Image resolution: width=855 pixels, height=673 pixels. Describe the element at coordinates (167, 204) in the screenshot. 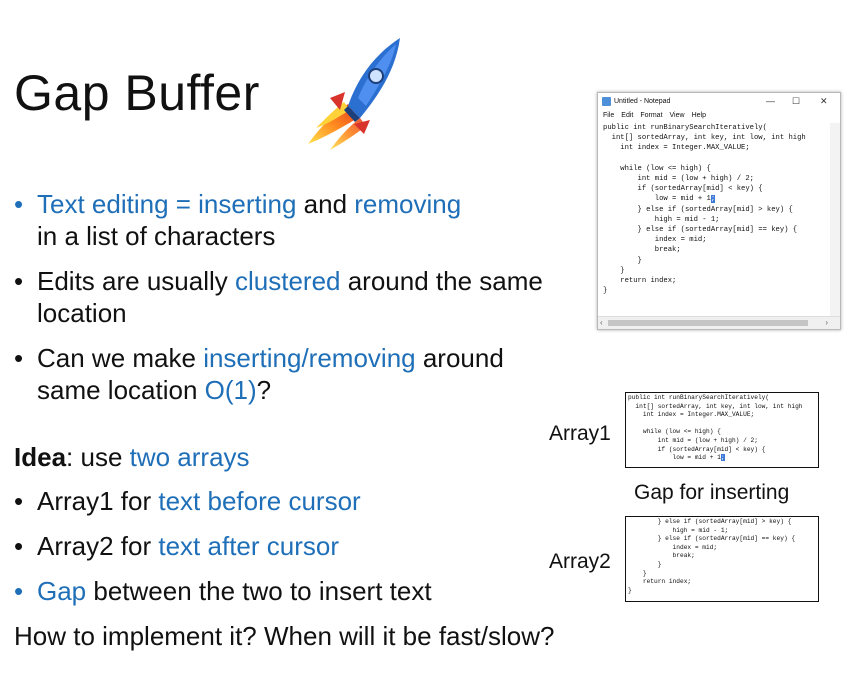

I see `bullet-seg: Text editing = inserting` at that location.